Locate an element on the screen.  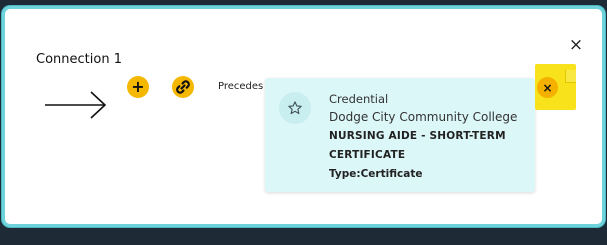
link-button is located at coordinates (183, 87).